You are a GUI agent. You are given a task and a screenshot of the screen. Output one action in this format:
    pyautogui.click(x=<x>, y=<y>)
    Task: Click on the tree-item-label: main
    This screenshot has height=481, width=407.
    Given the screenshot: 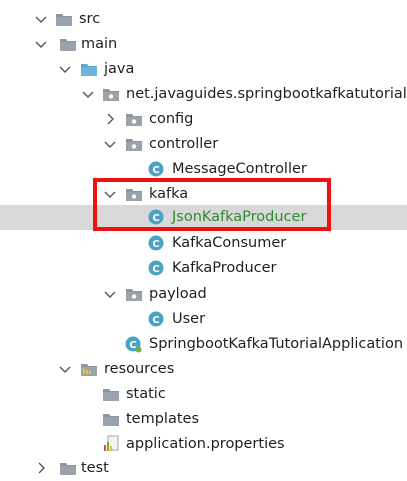 What is the action you would take?
    pyautogui.click(x=99, y=44)
    